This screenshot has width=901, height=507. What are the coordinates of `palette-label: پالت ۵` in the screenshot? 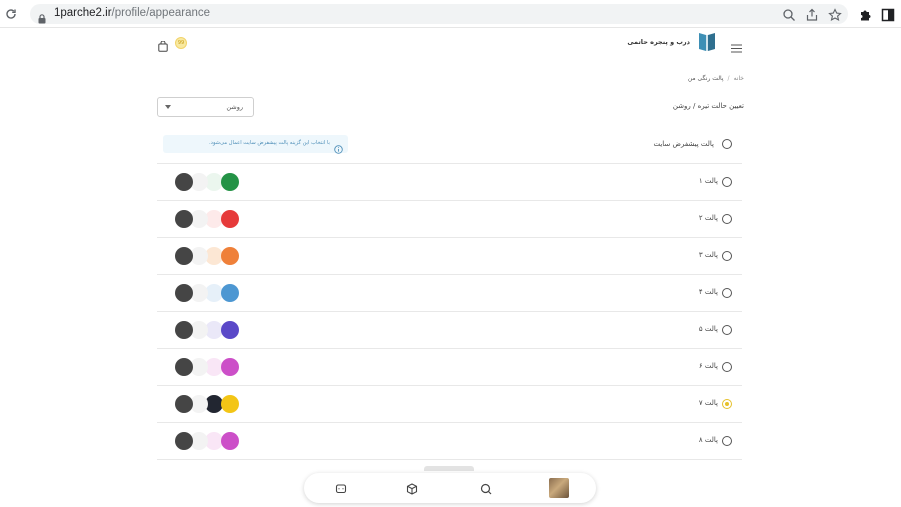 It's located at (708, 329).